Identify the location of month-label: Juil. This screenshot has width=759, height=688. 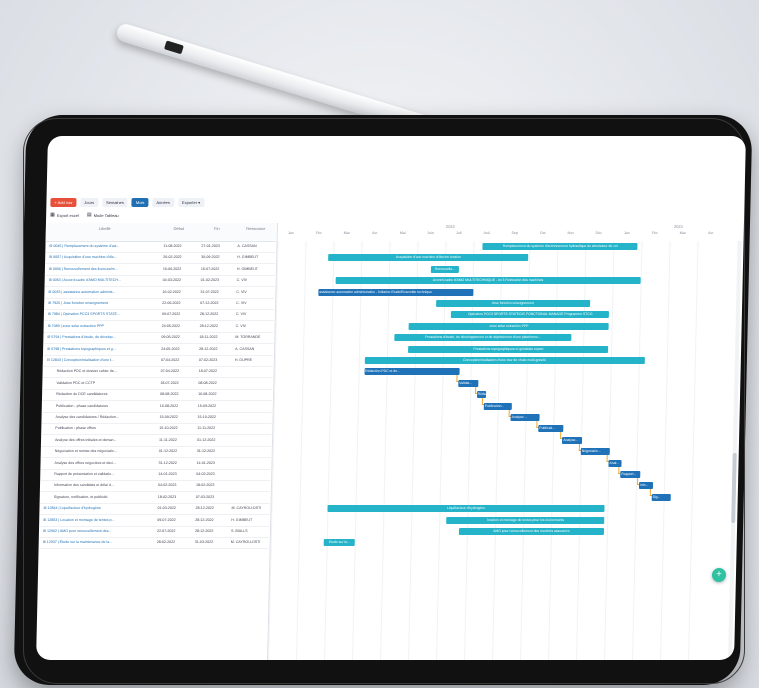
(458, 233).